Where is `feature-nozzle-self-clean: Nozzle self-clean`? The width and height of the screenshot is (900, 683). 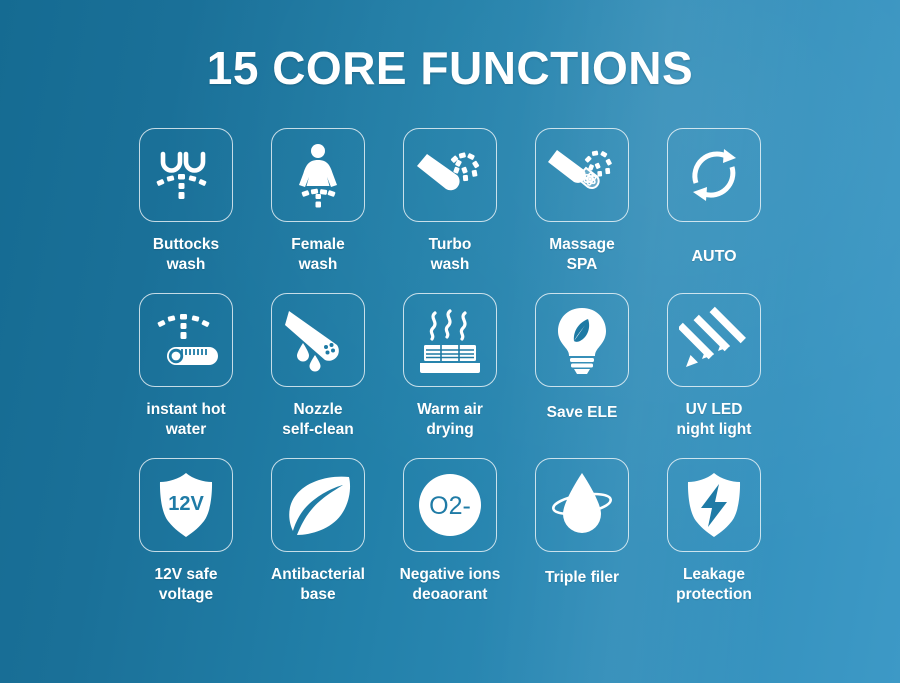
feature-nozzle-self-clean: Nozzle self-clean is located at coordinates (318, 375).